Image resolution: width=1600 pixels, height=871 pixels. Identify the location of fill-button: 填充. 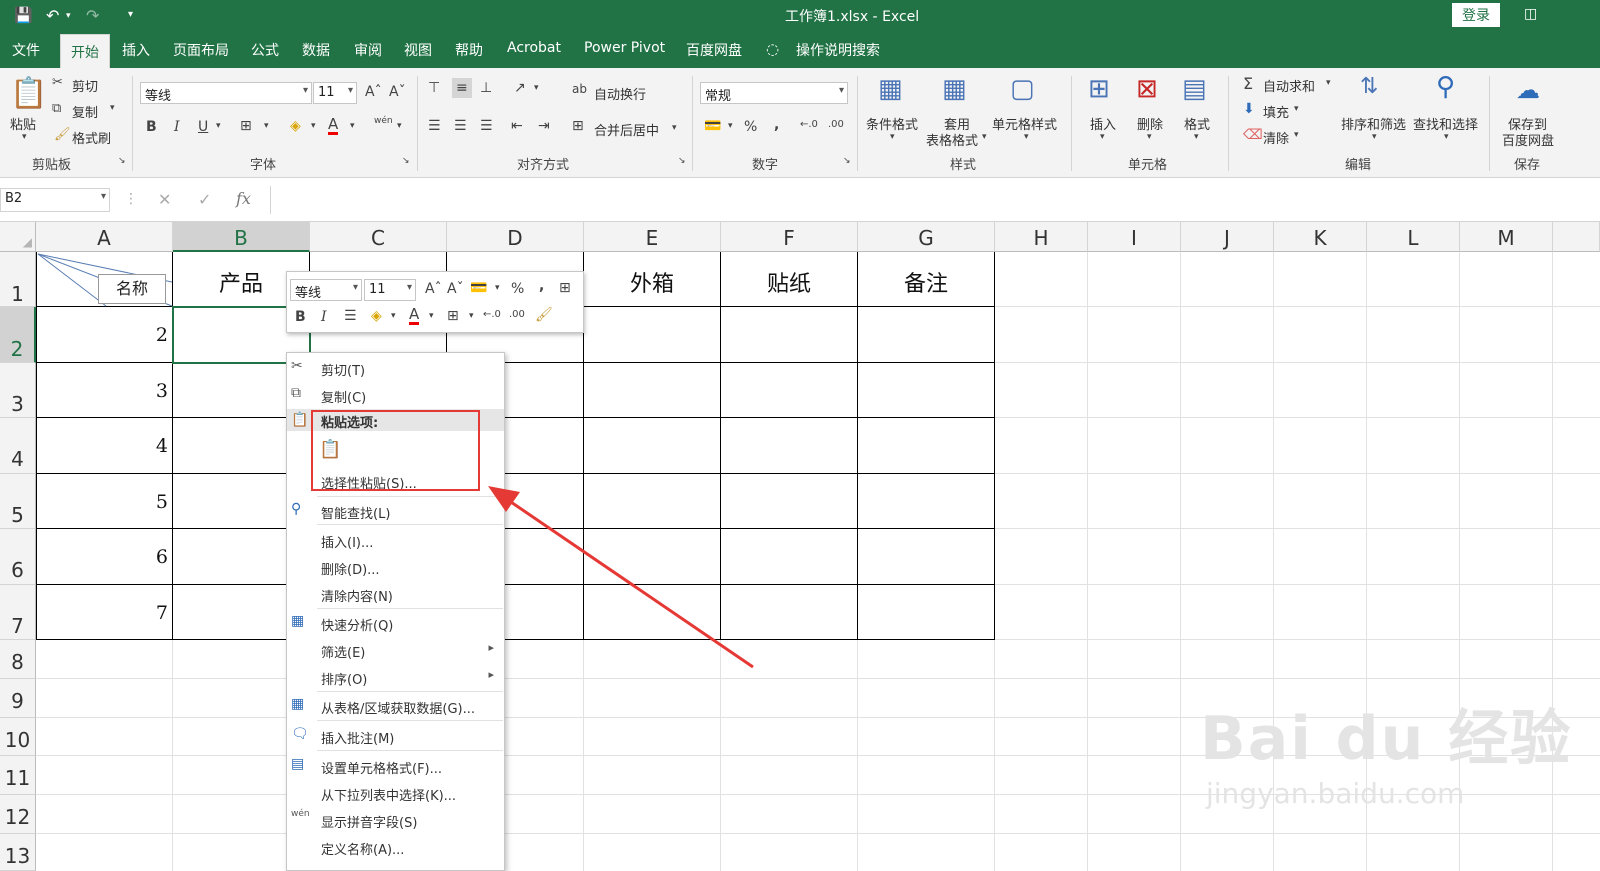
(1276, 111).